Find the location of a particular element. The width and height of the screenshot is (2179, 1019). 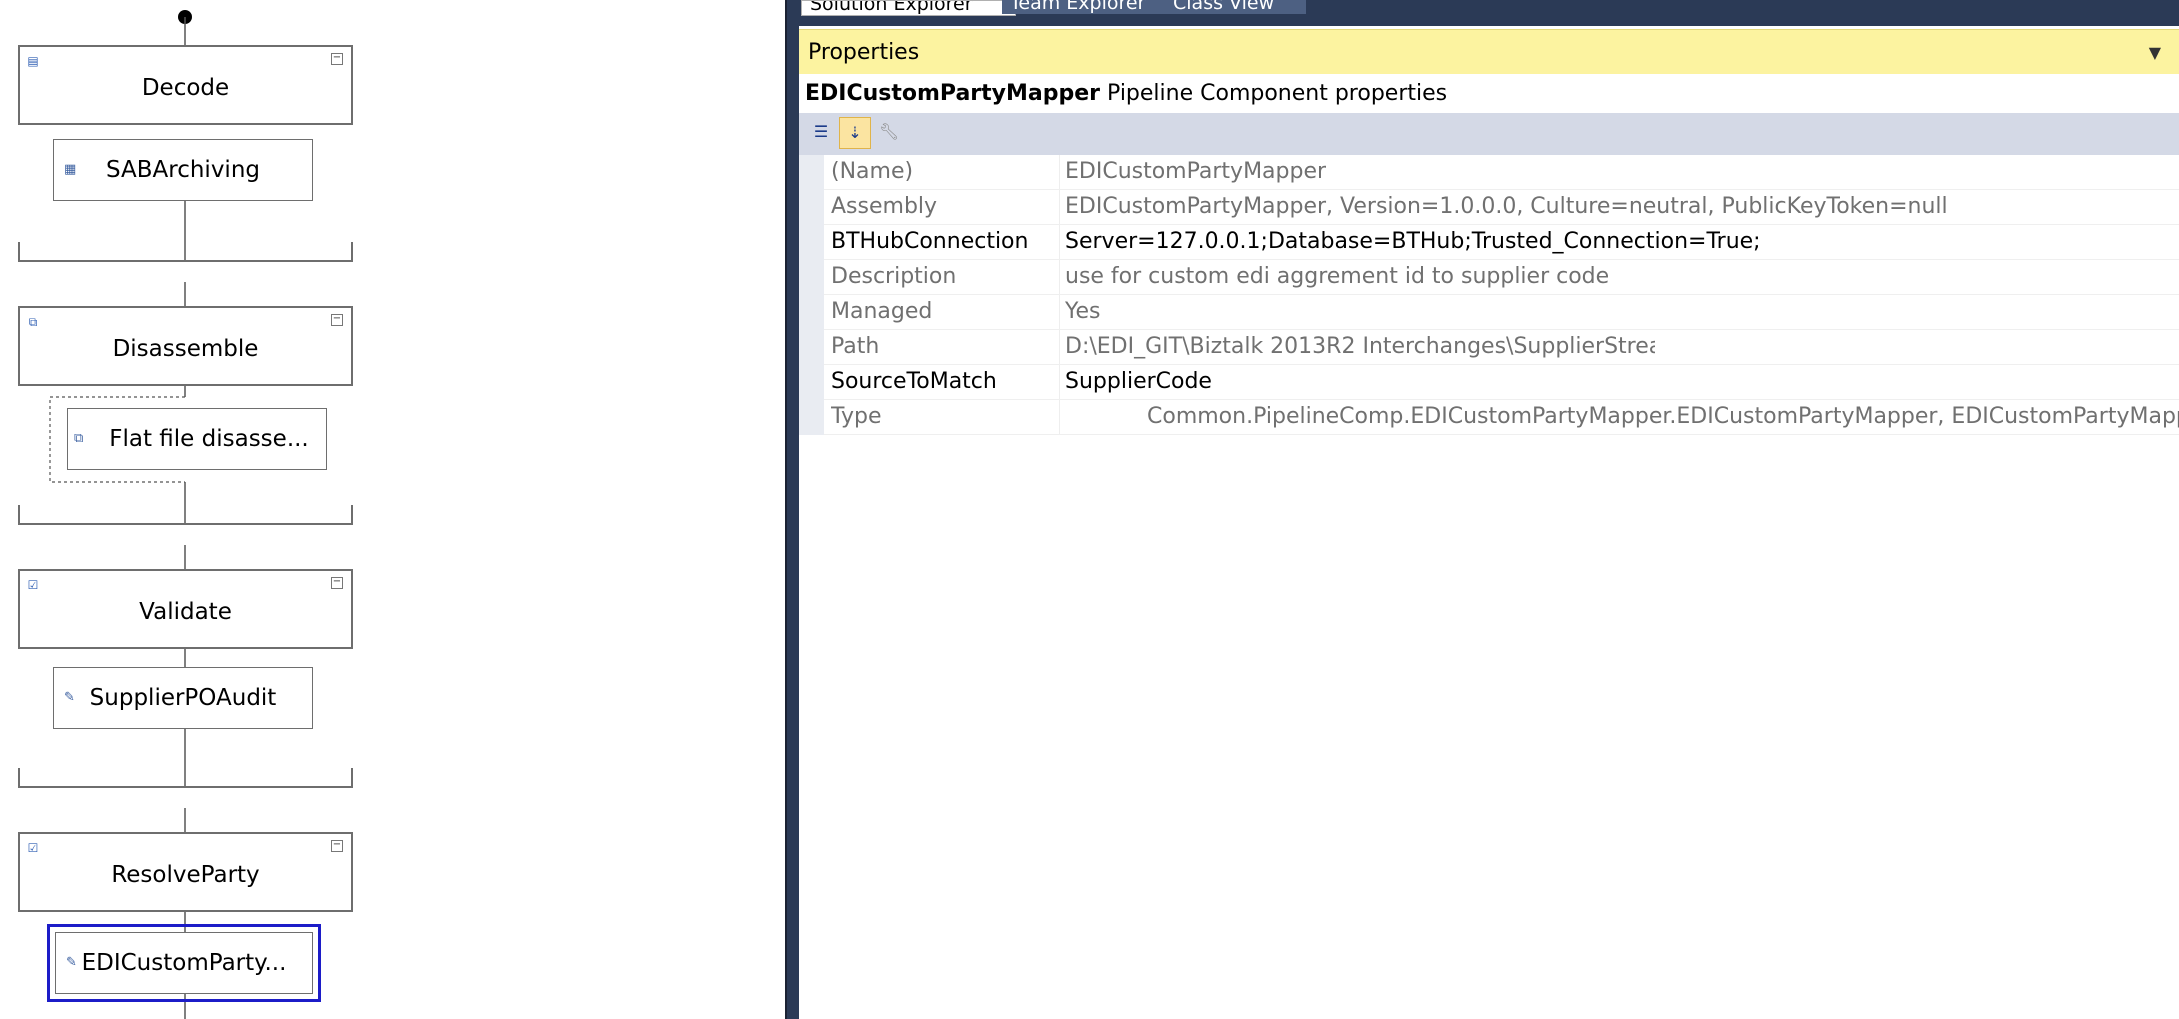

property-value: SupplierCode is located at coordinates (1138, 381).